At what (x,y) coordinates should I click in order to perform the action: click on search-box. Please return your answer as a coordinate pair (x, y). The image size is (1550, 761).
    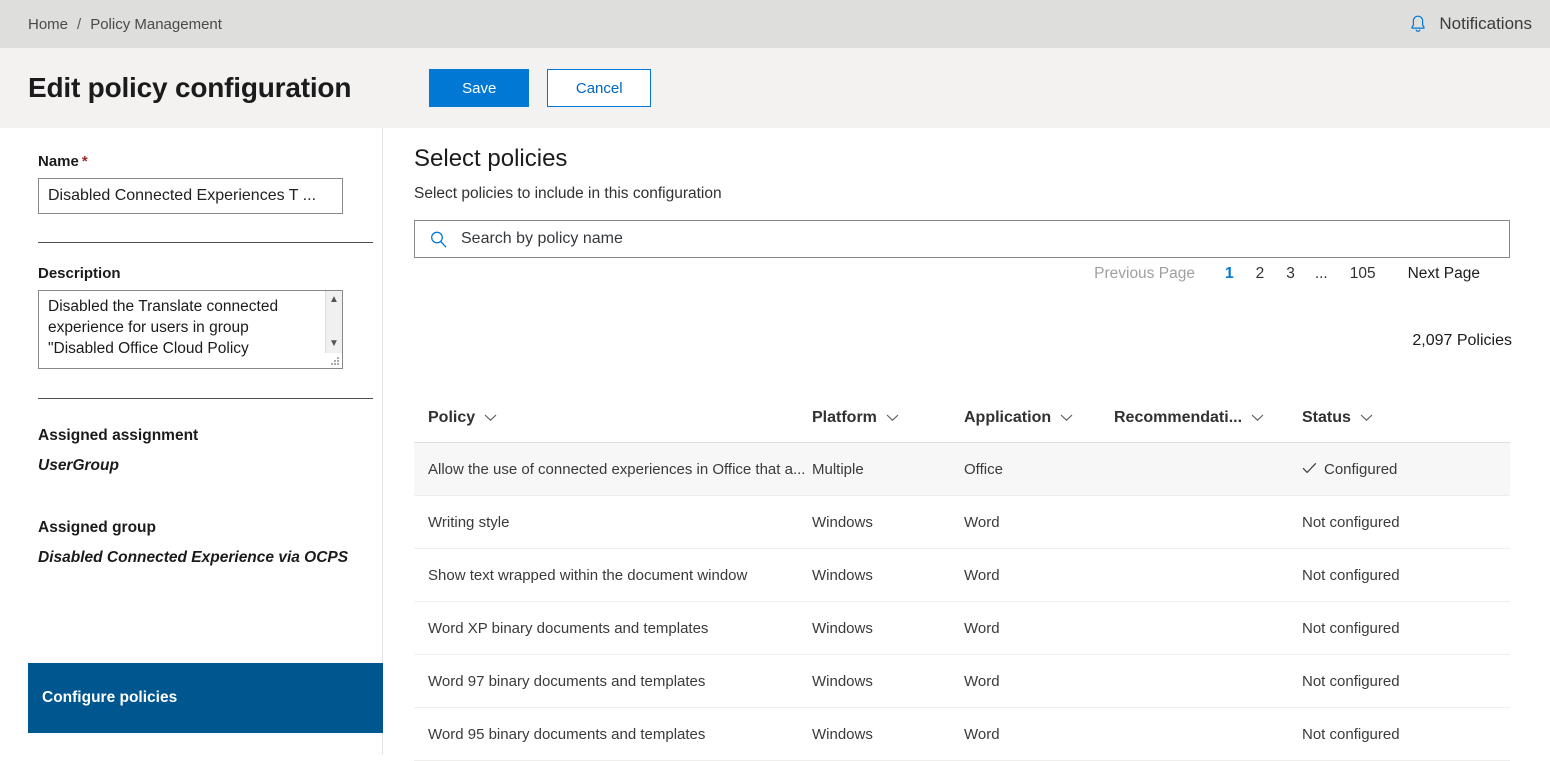
    Looking at the image, I should click on (962, 239).